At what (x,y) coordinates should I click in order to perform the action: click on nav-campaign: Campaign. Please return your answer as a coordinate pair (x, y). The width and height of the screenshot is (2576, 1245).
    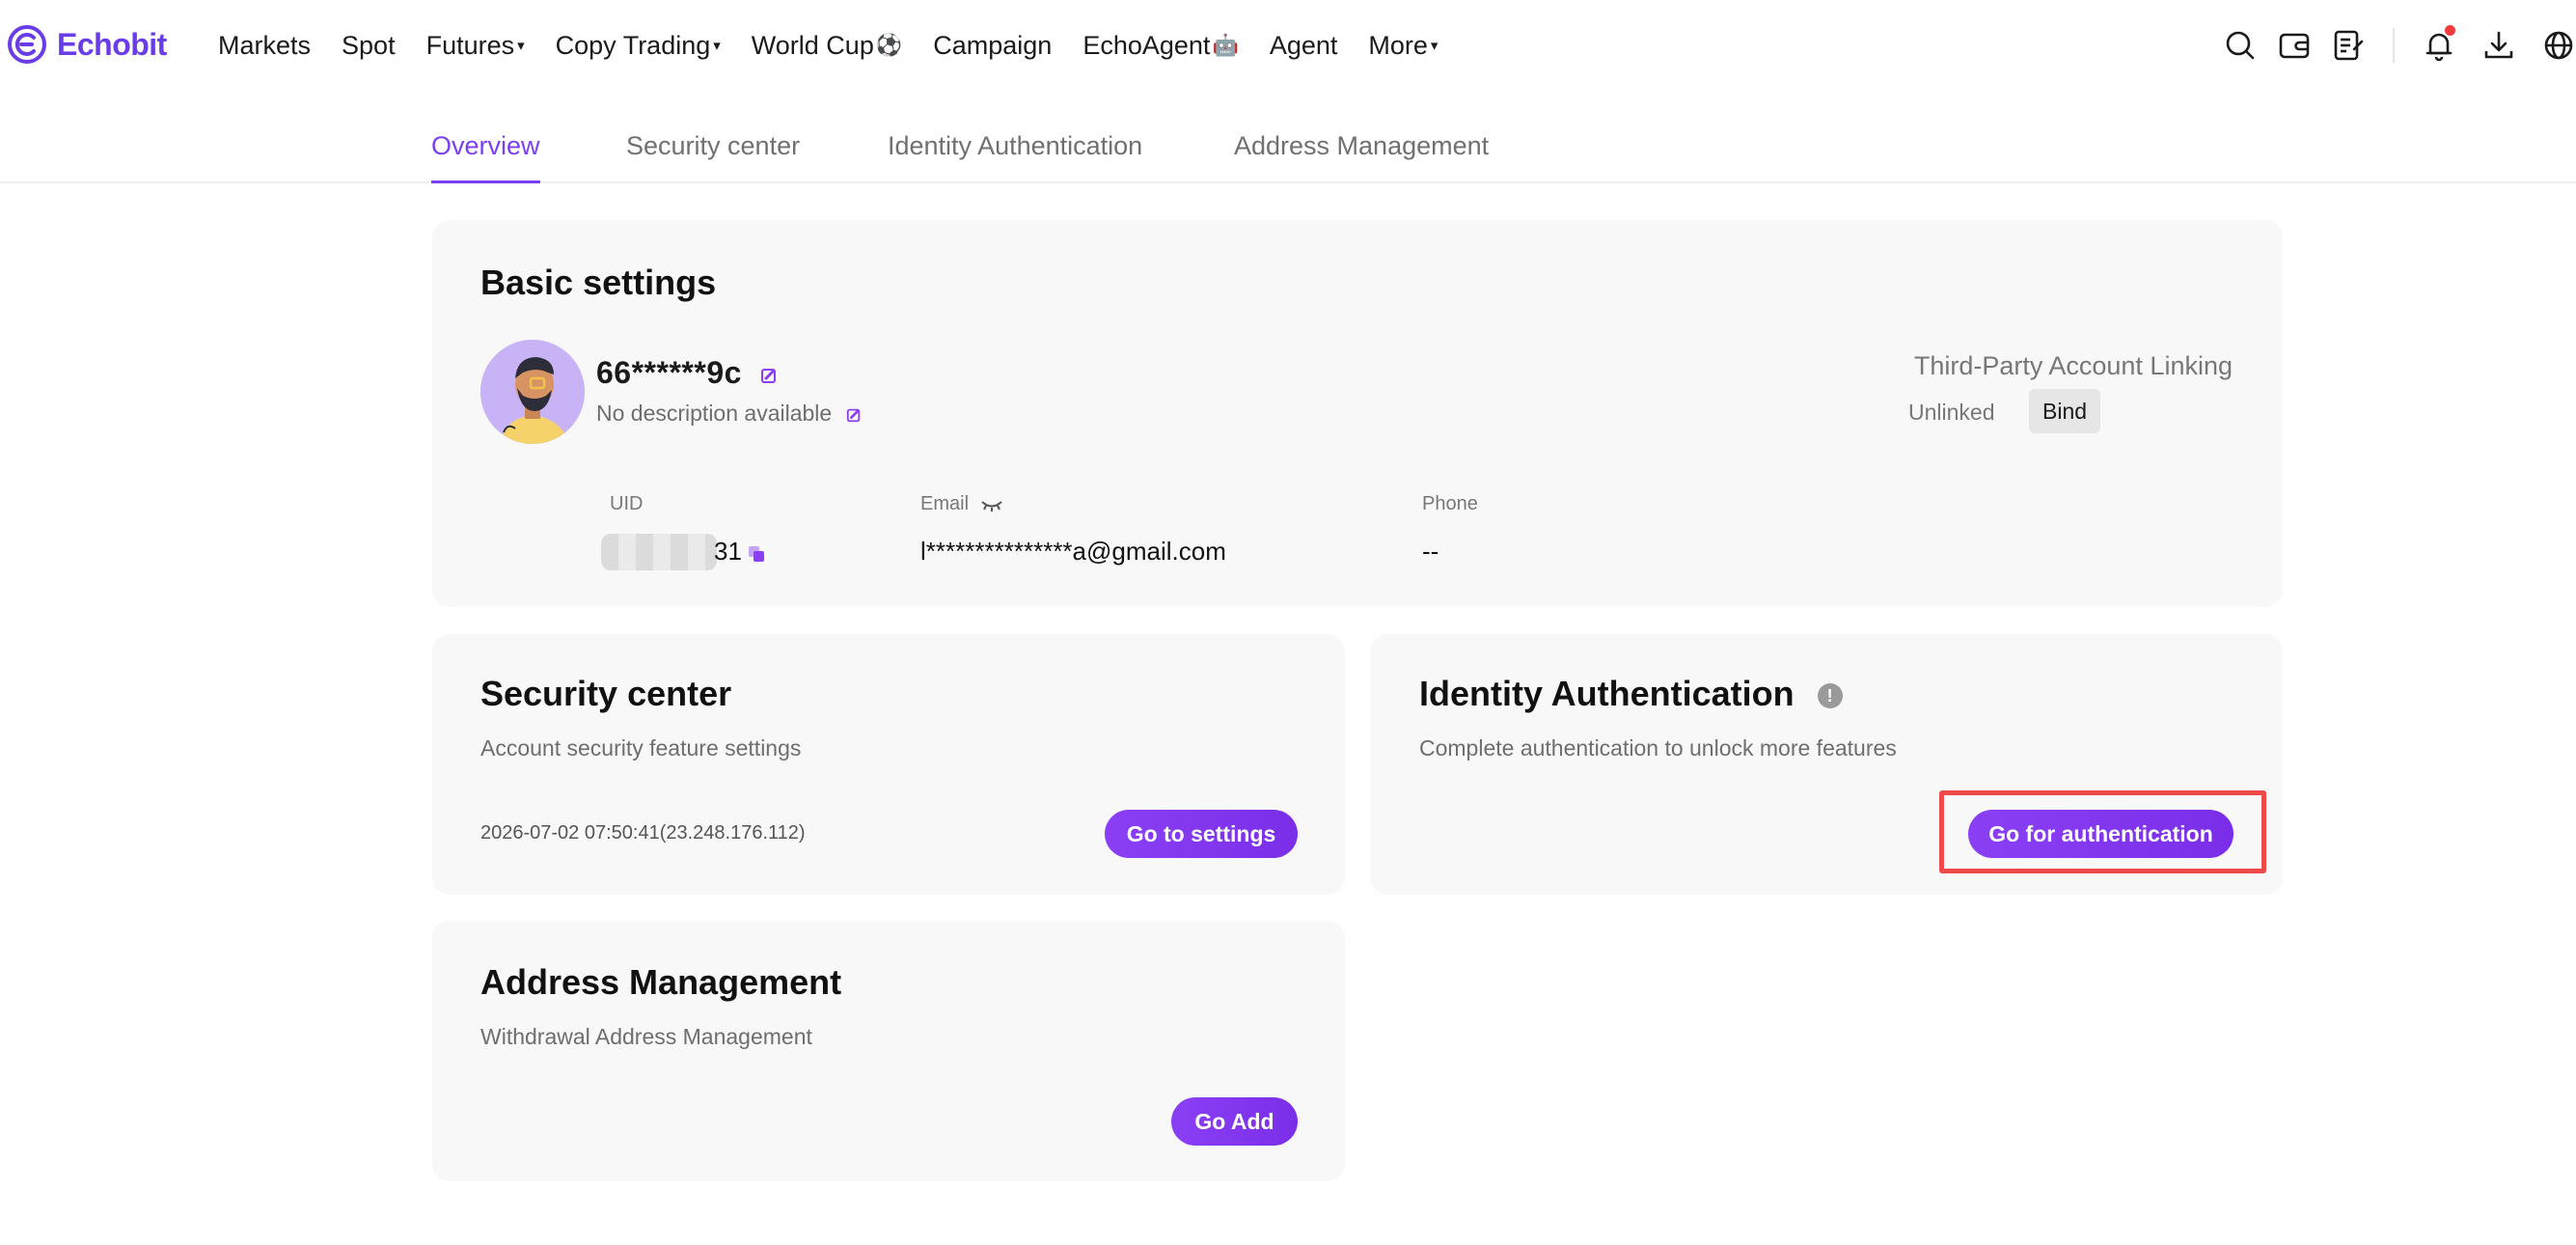
    Looking at the image, I should click on (992, 46).